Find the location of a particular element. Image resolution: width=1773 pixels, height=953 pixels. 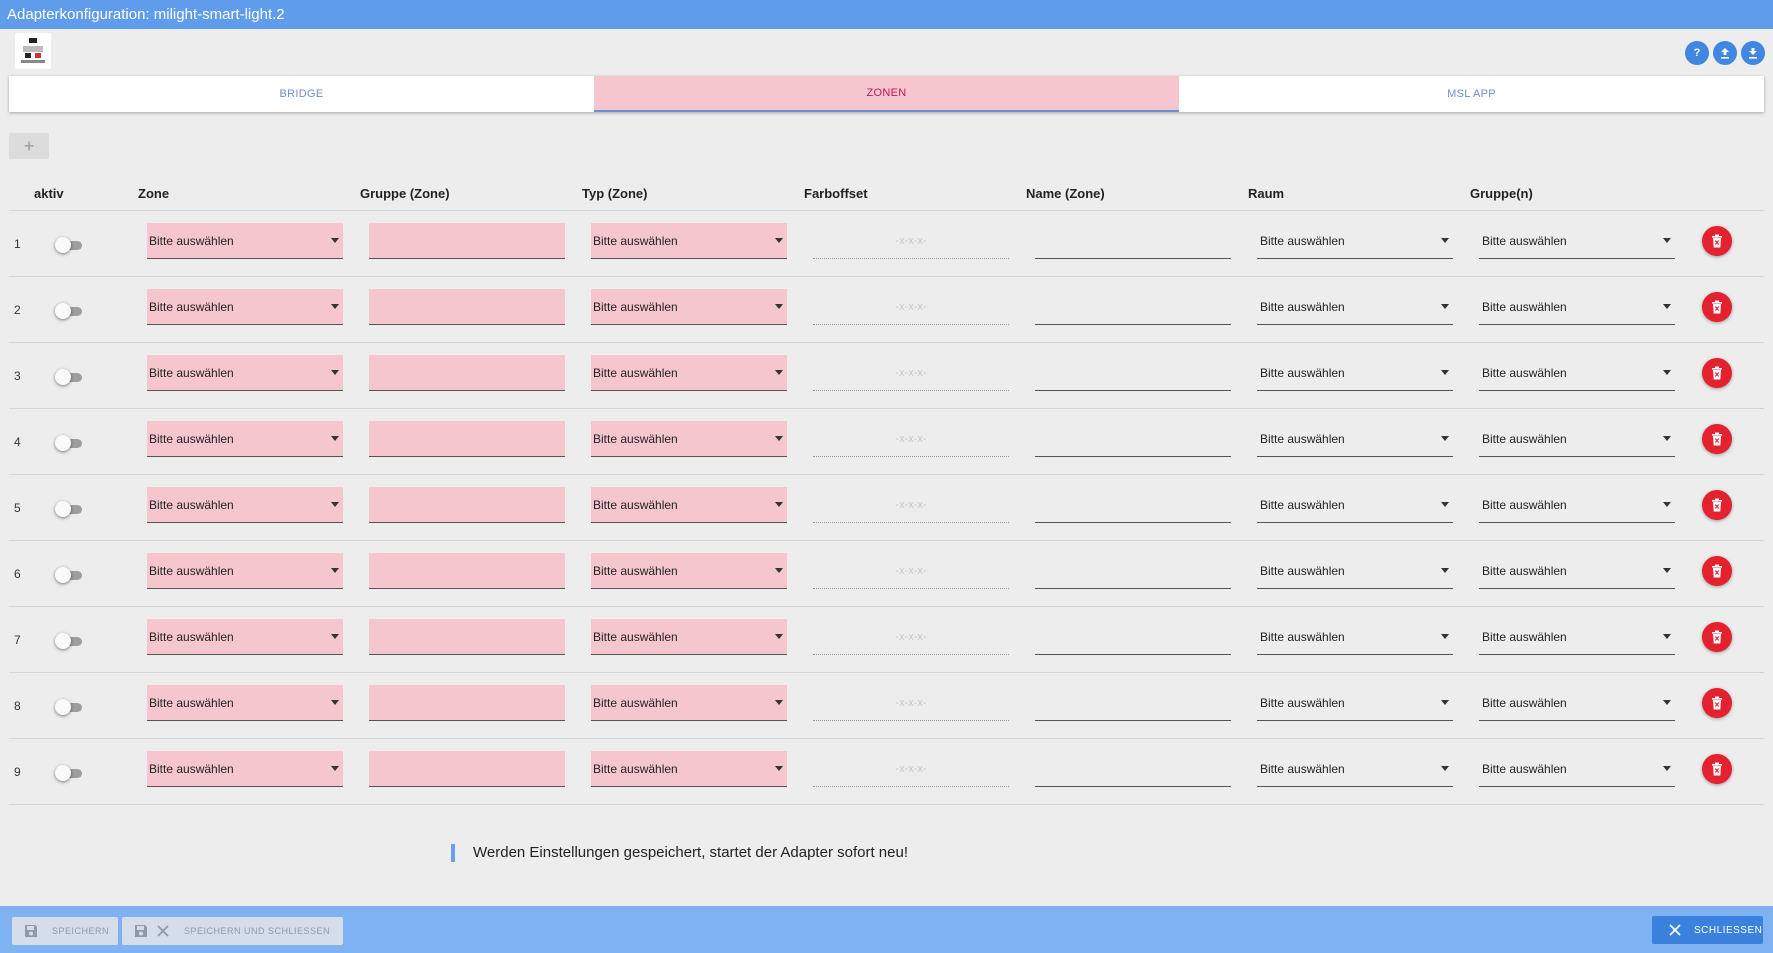

add-row-button: + is located at coordinates (29, 146).